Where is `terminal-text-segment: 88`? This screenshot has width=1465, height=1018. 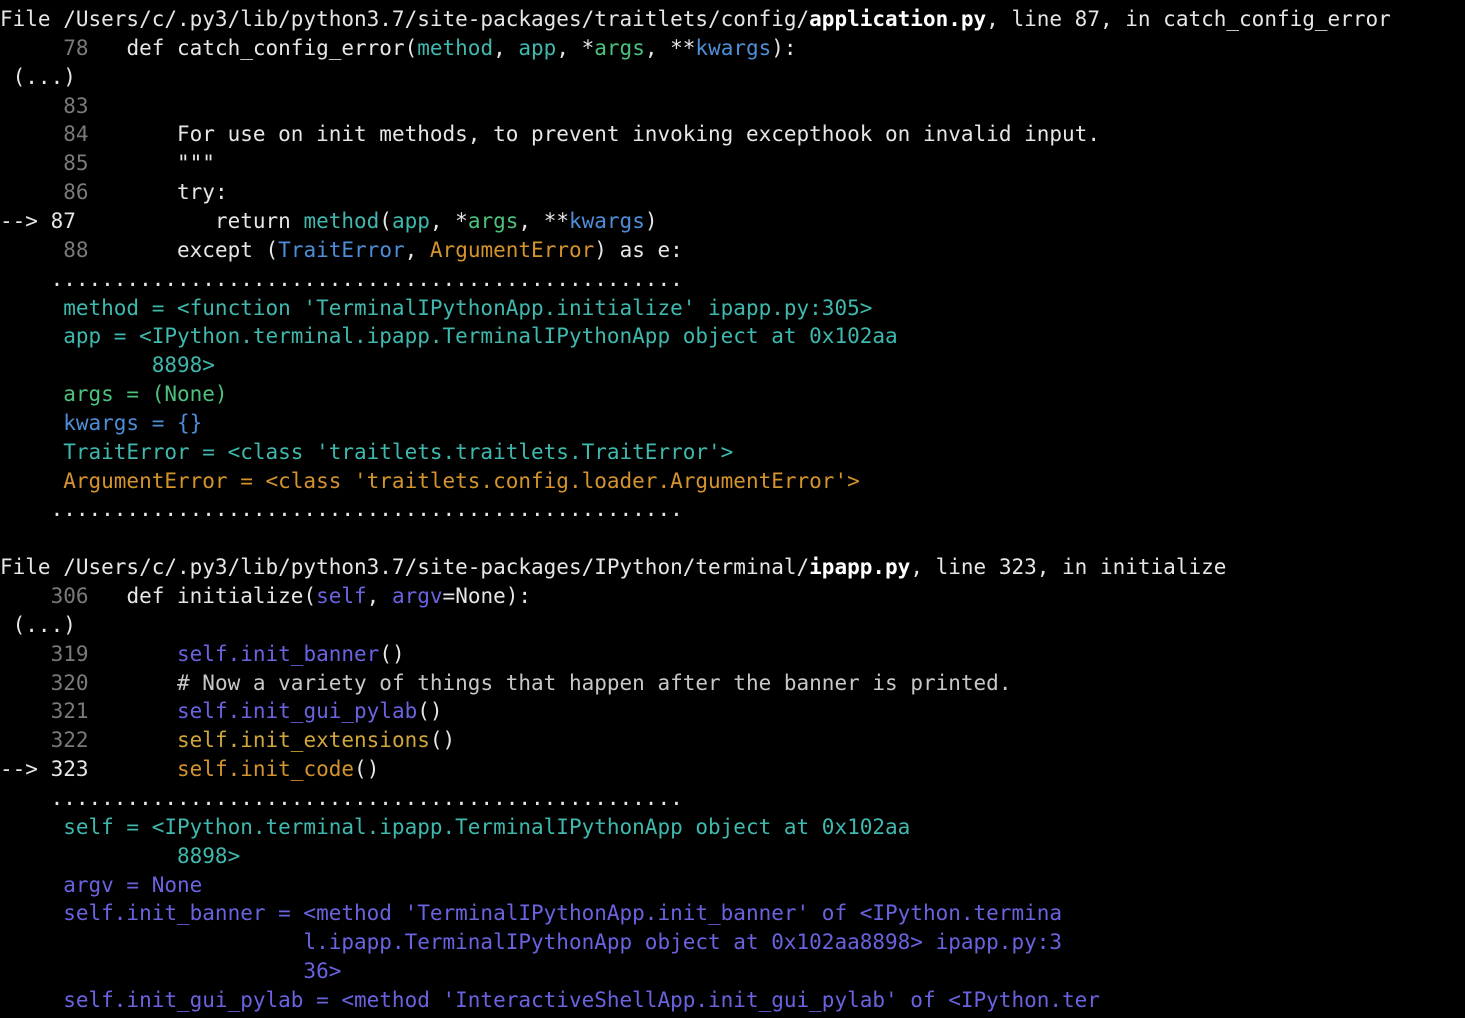
terminal-text-segment: 88 is located at coordinates (89, 249).